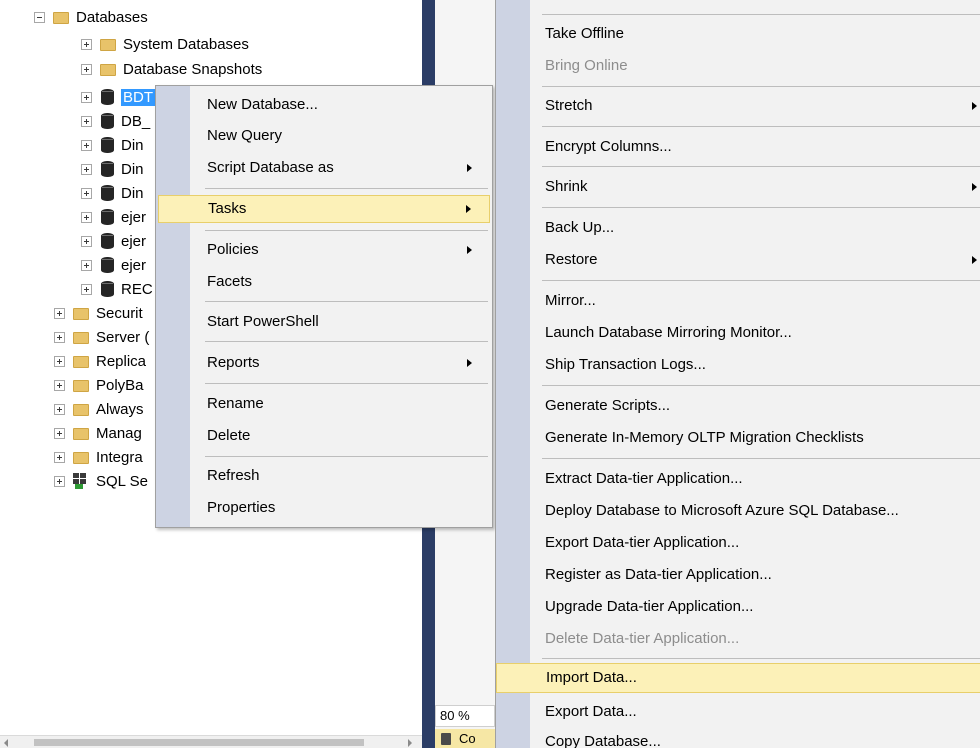 The height and width of the screenshot is (748, 980). Describe the element at coordinates (324, 508) in the screenshot. I see `menu-item-properties: Properties` at that location.